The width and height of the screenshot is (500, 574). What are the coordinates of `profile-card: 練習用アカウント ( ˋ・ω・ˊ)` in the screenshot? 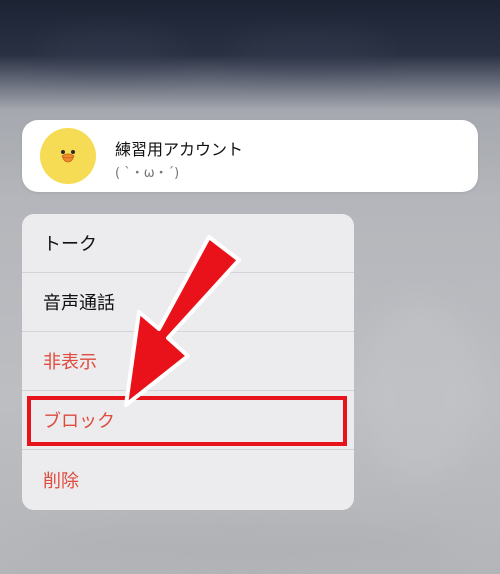 It's located at (250, 156).